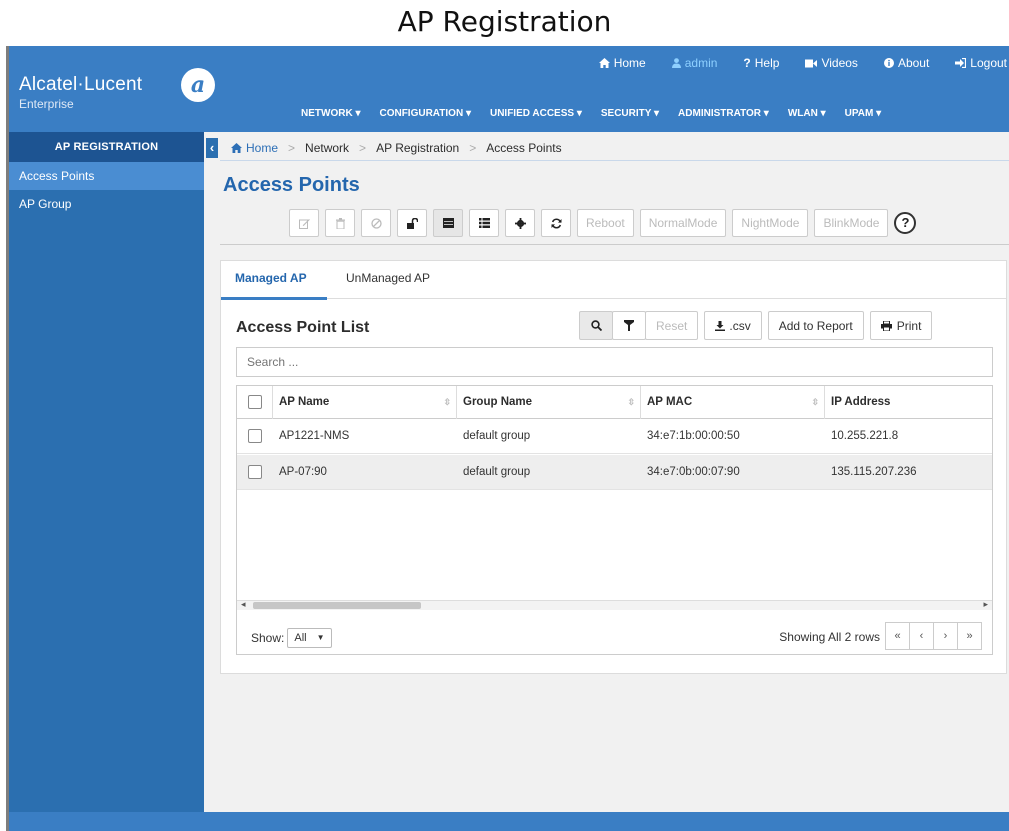 The image size is (1009, 831). What do you see at coordinates (981, 63) in the screenshot?
I see `logout-link: Logout` at bounding box center [981, 63].